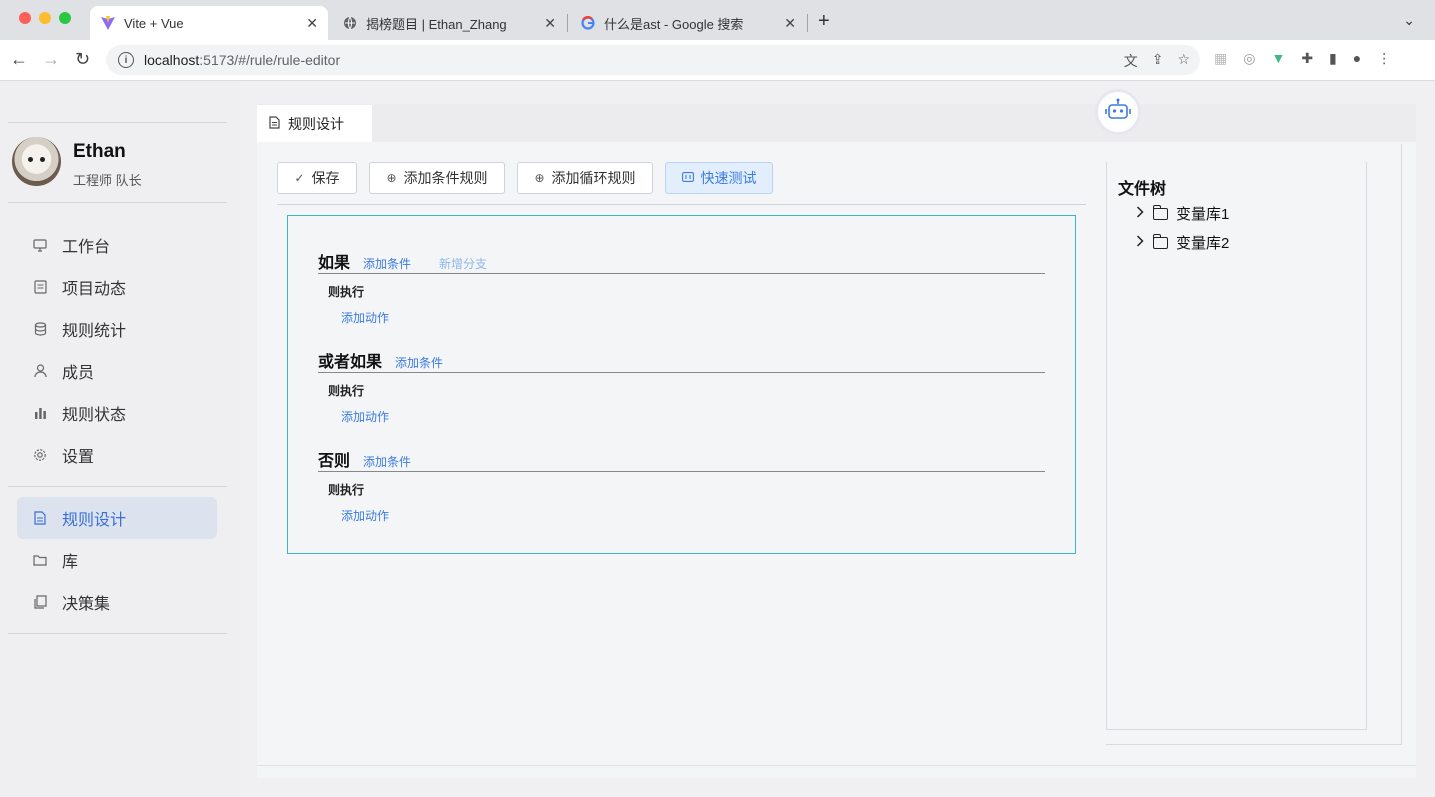 The height and width of the screenshot is (797, 1435). I want to click on if-title: 如果, so click(334, 263).